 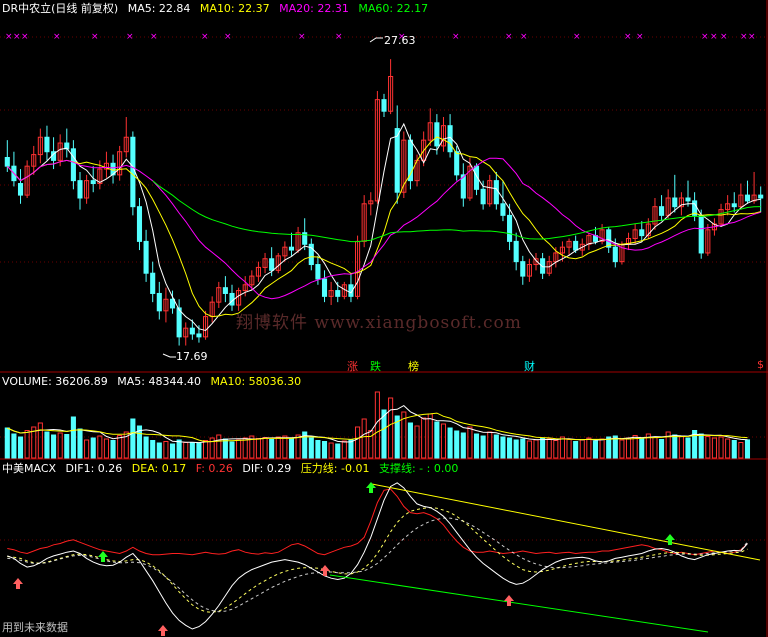 What do you see at coordinates (214, 468) in the screenshot?
I see `f-readout: F: 0.26` at bounding box center [214, 468].